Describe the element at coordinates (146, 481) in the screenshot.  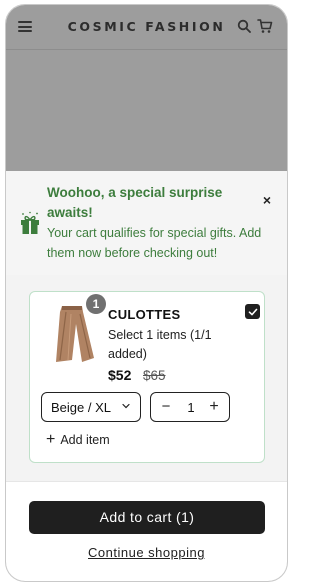
I see `footer-divider` at that location.